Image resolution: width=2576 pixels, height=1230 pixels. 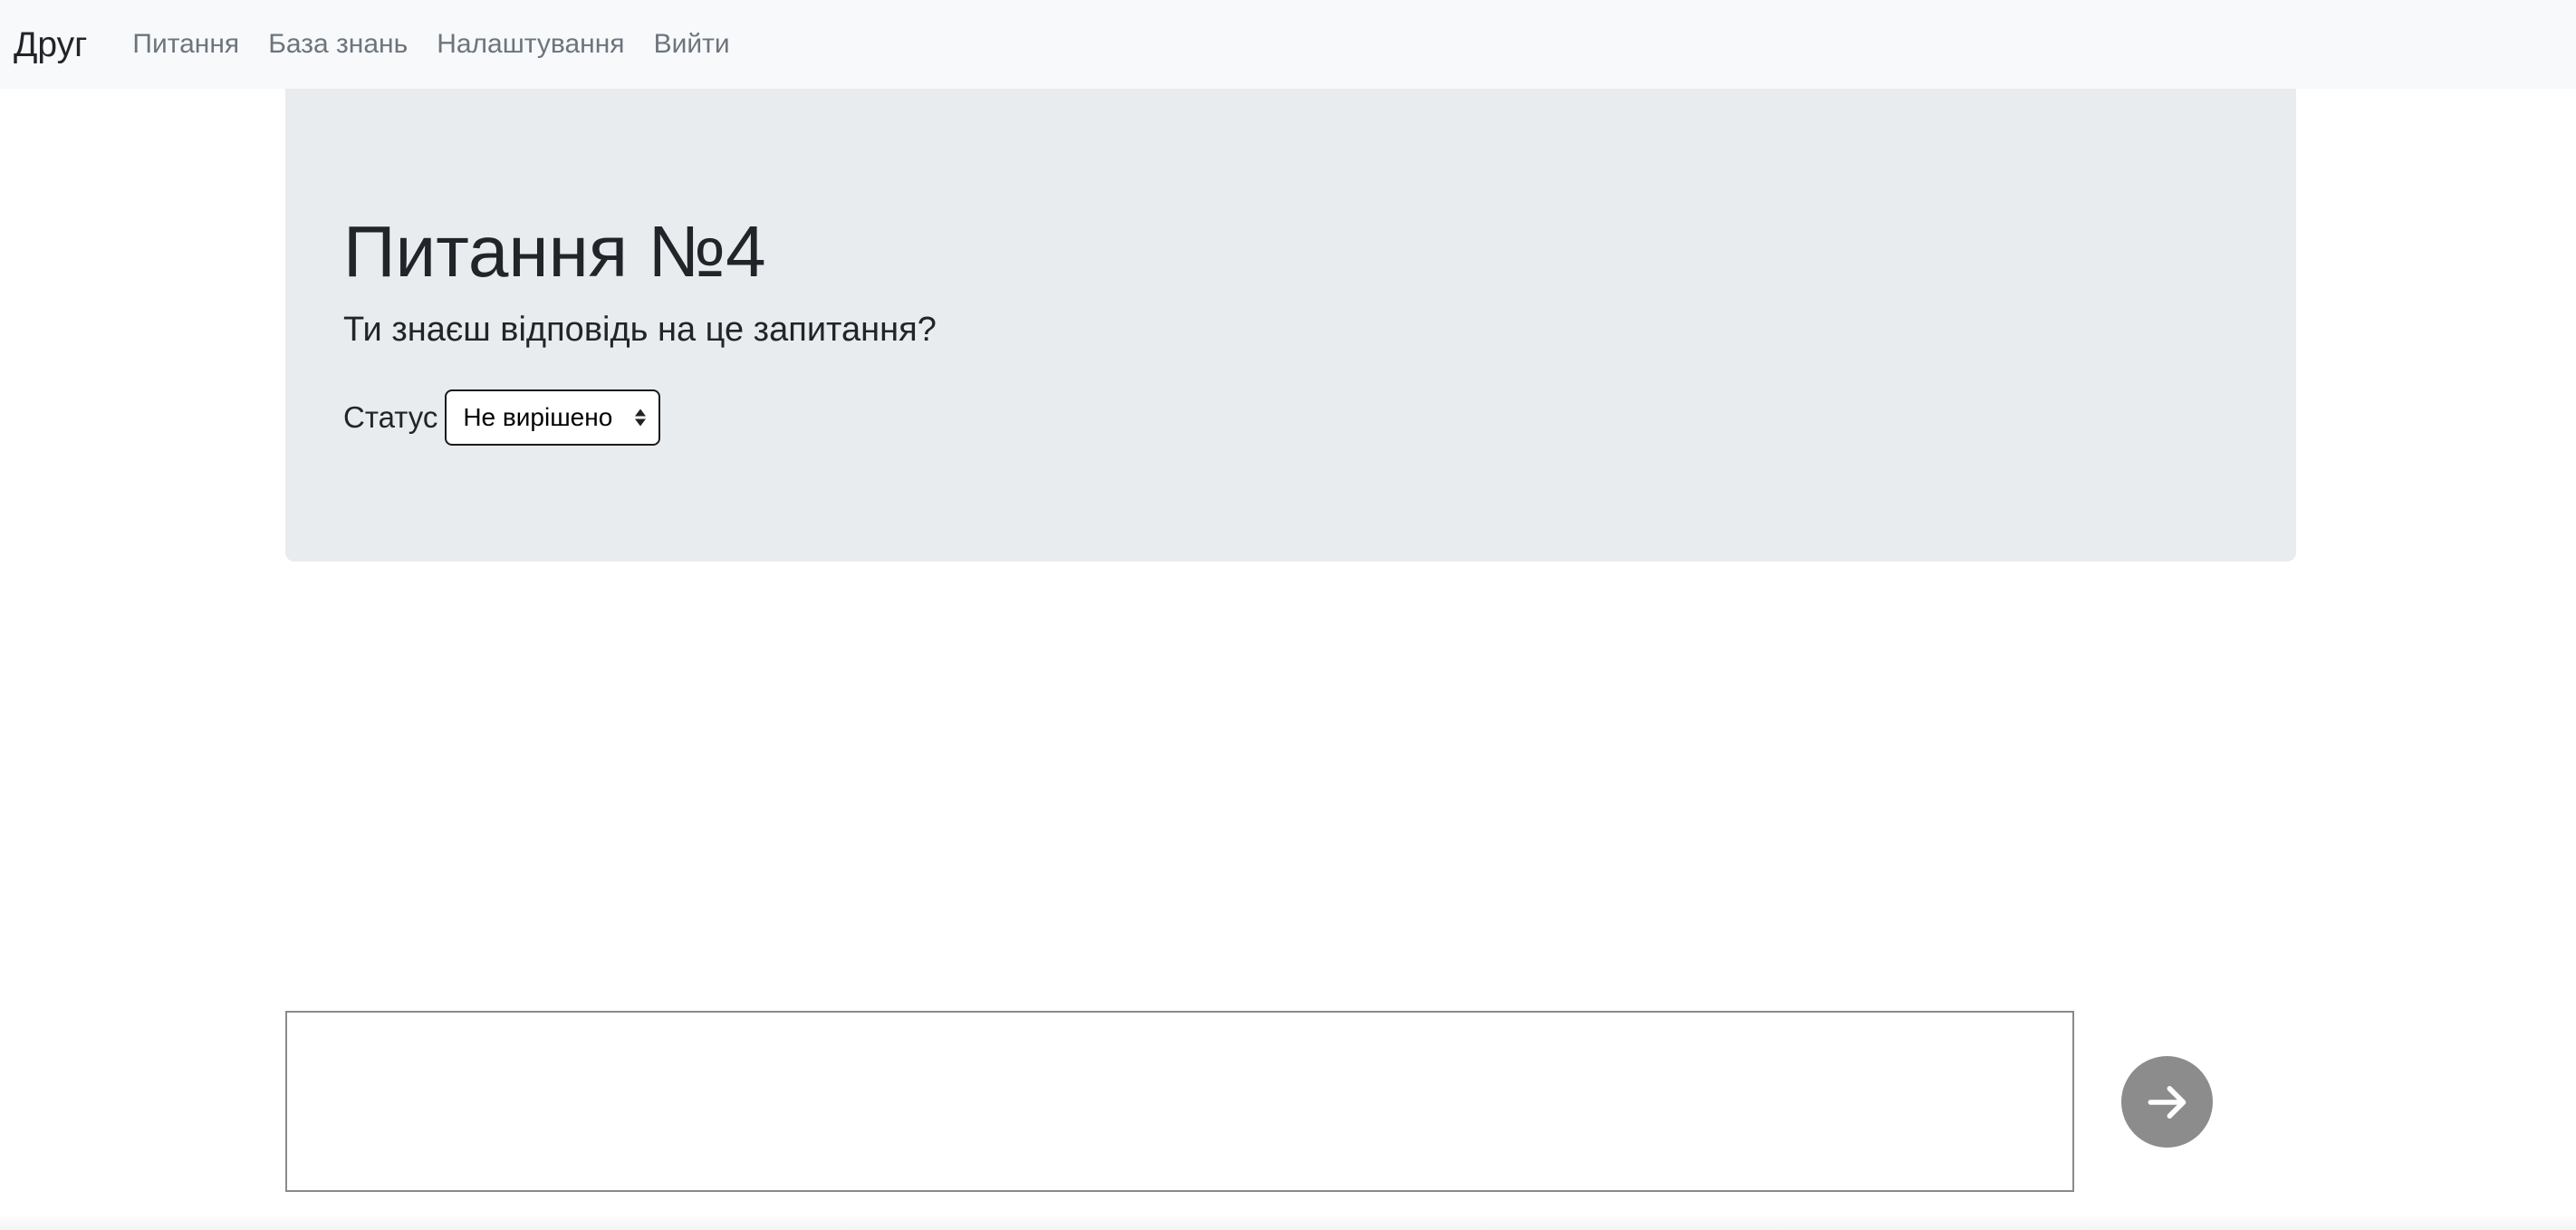 I want to click on question-text: Ти знаєш відповідь на це запитання?, so click(x=640, y=330).